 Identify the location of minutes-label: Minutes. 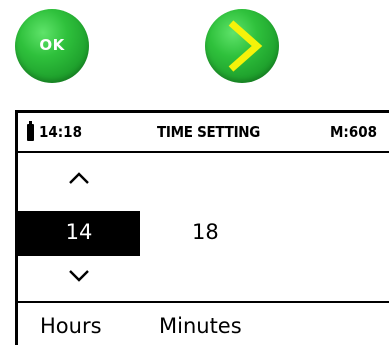
(200, 326).